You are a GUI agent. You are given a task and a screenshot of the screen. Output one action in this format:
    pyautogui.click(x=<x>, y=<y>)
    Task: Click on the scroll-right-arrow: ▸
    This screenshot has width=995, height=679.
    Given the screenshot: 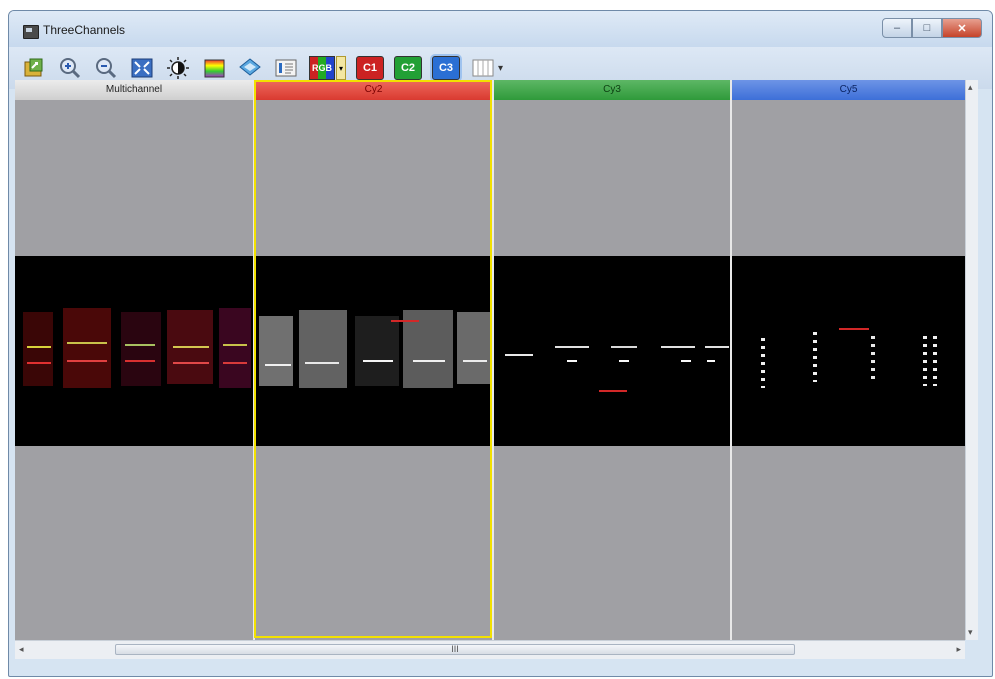 What is the action you would take?
    pyautogui.click(x=958, y=649)
    